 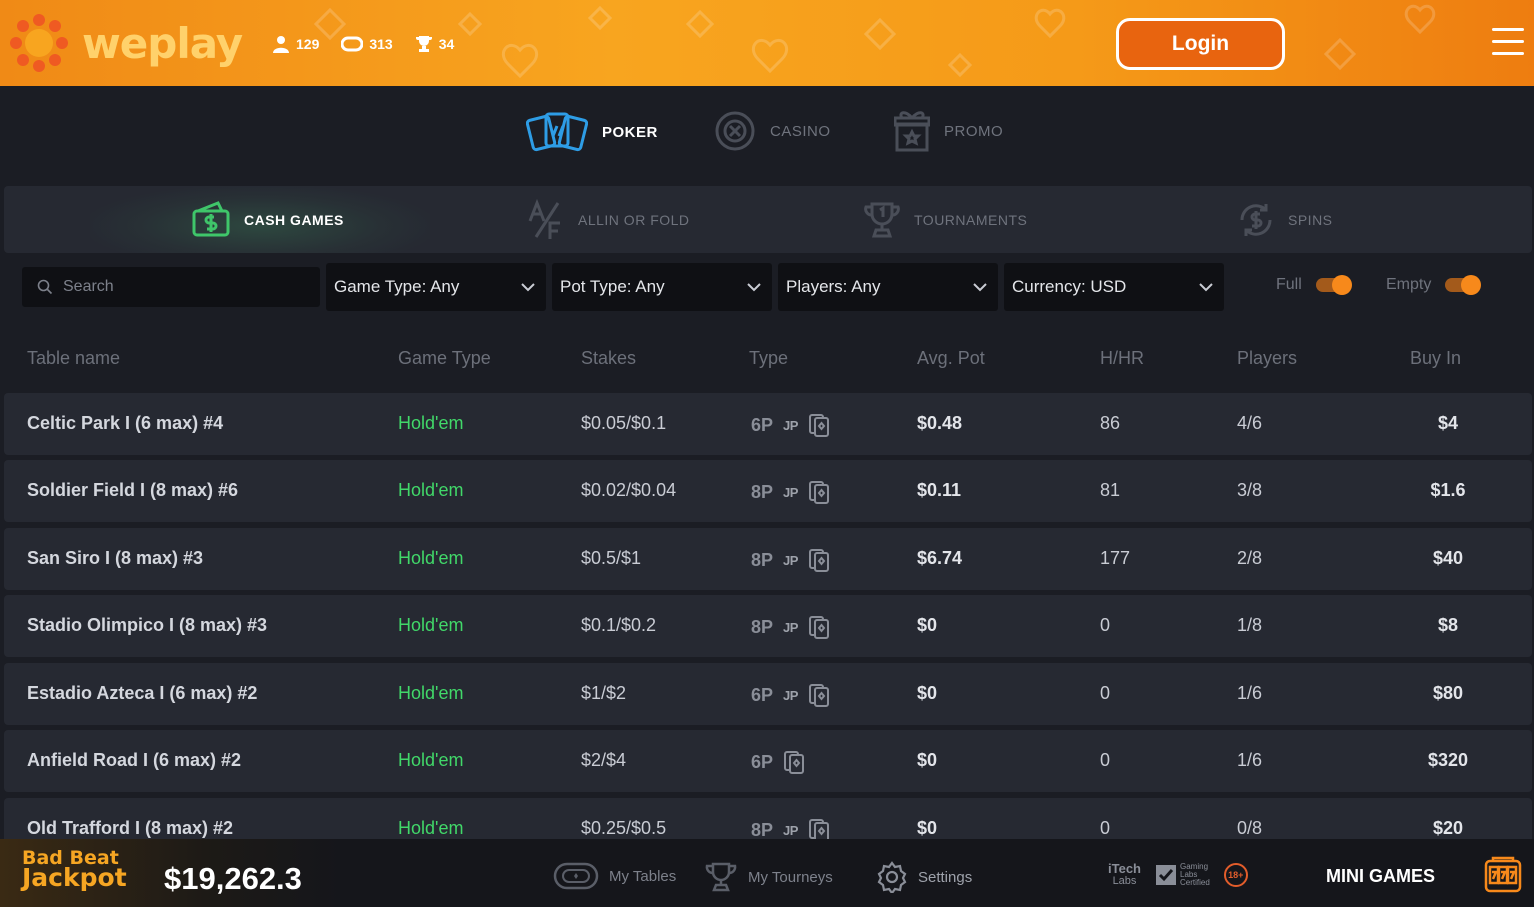 I want to click on empty-filter: Empty, so click(x=1434, y=285).